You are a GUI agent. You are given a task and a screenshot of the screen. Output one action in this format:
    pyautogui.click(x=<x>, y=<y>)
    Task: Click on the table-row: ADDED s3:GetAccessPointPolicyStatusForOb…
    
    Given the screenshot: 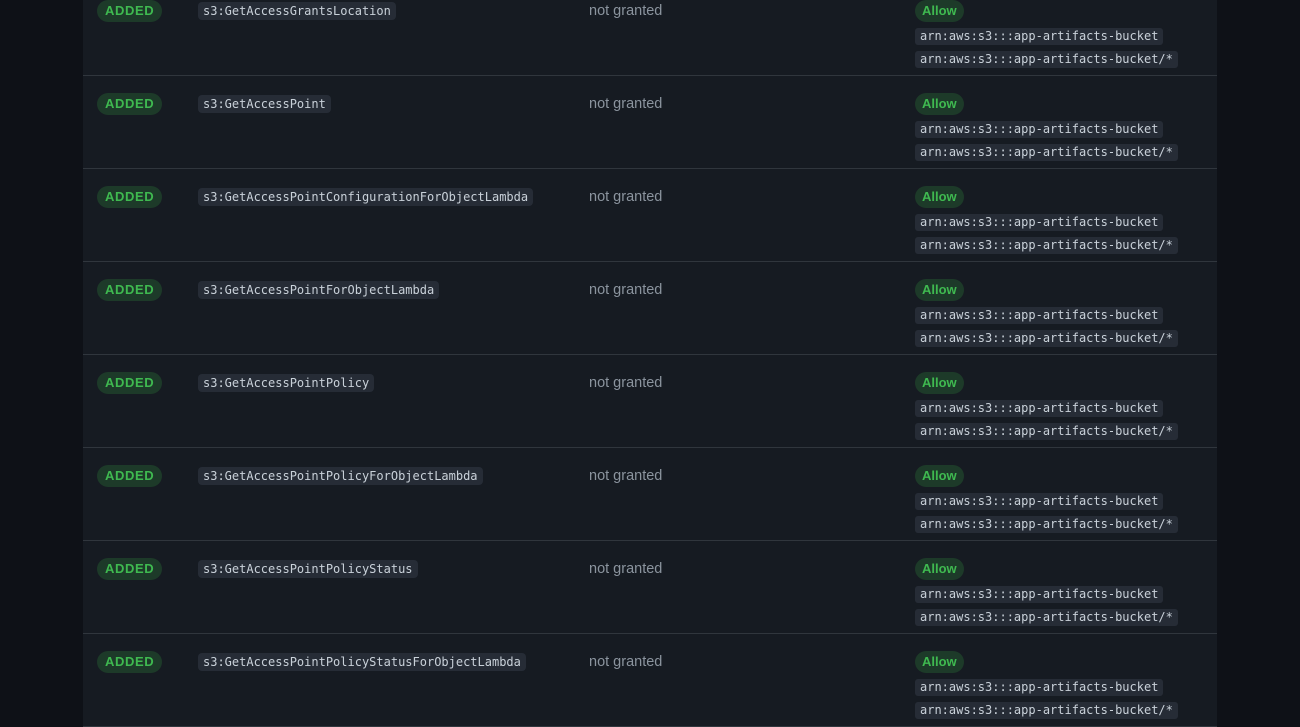 What is the action you would take?
    pyautogui.click(x=650, y=680)
    